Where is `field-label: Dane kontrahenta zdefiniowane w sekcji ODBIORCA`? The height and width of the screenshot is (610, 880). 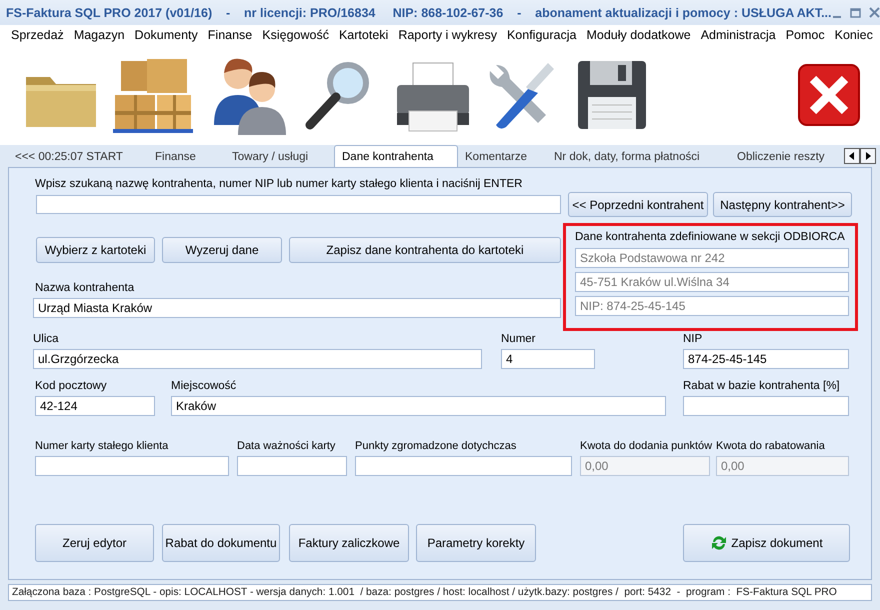
field-label: Dane kontrahenta zdefiniowane w sekcji ODBIORCA is located at coordinates (710, 237).